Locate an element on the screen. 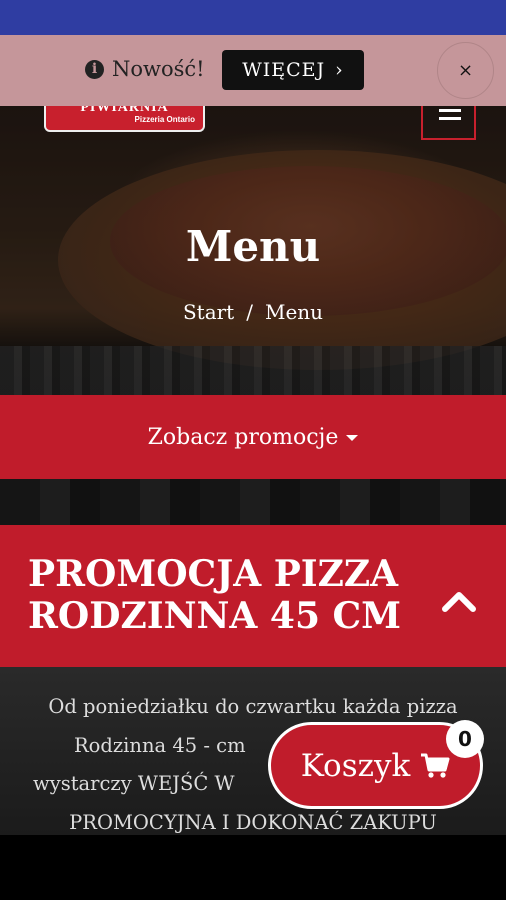  site-logo: PIWIARNIA Pizzeria Ontario is located at coordinates (124, 119).